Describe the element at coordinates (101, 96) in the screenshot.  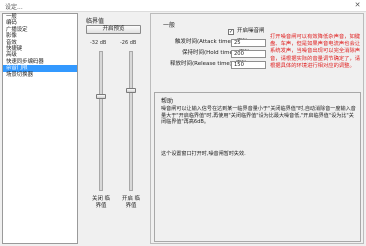
I see `close-threshold-thumb` at that location.